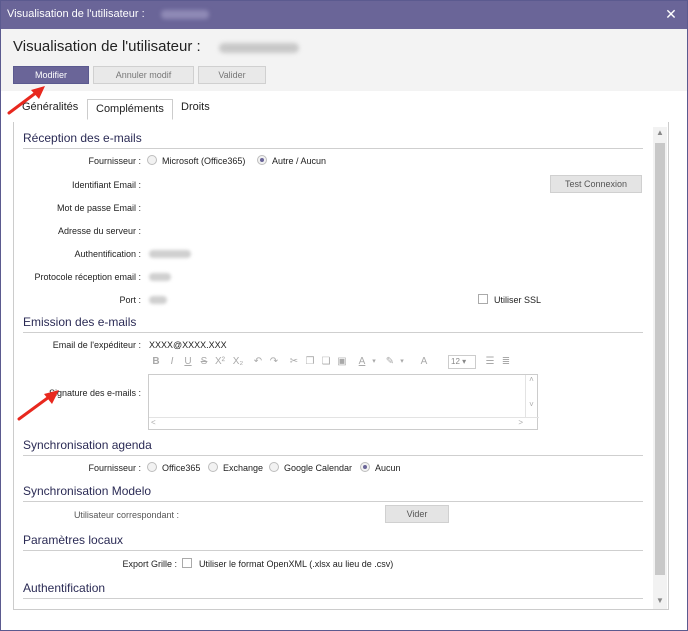 The height and width of the screenshot is (631, 688). What do you see at coordinates (243, 468) in the screenshot?
I see `radio-exchange-label: Exchange` at bounding box center [243, 468].